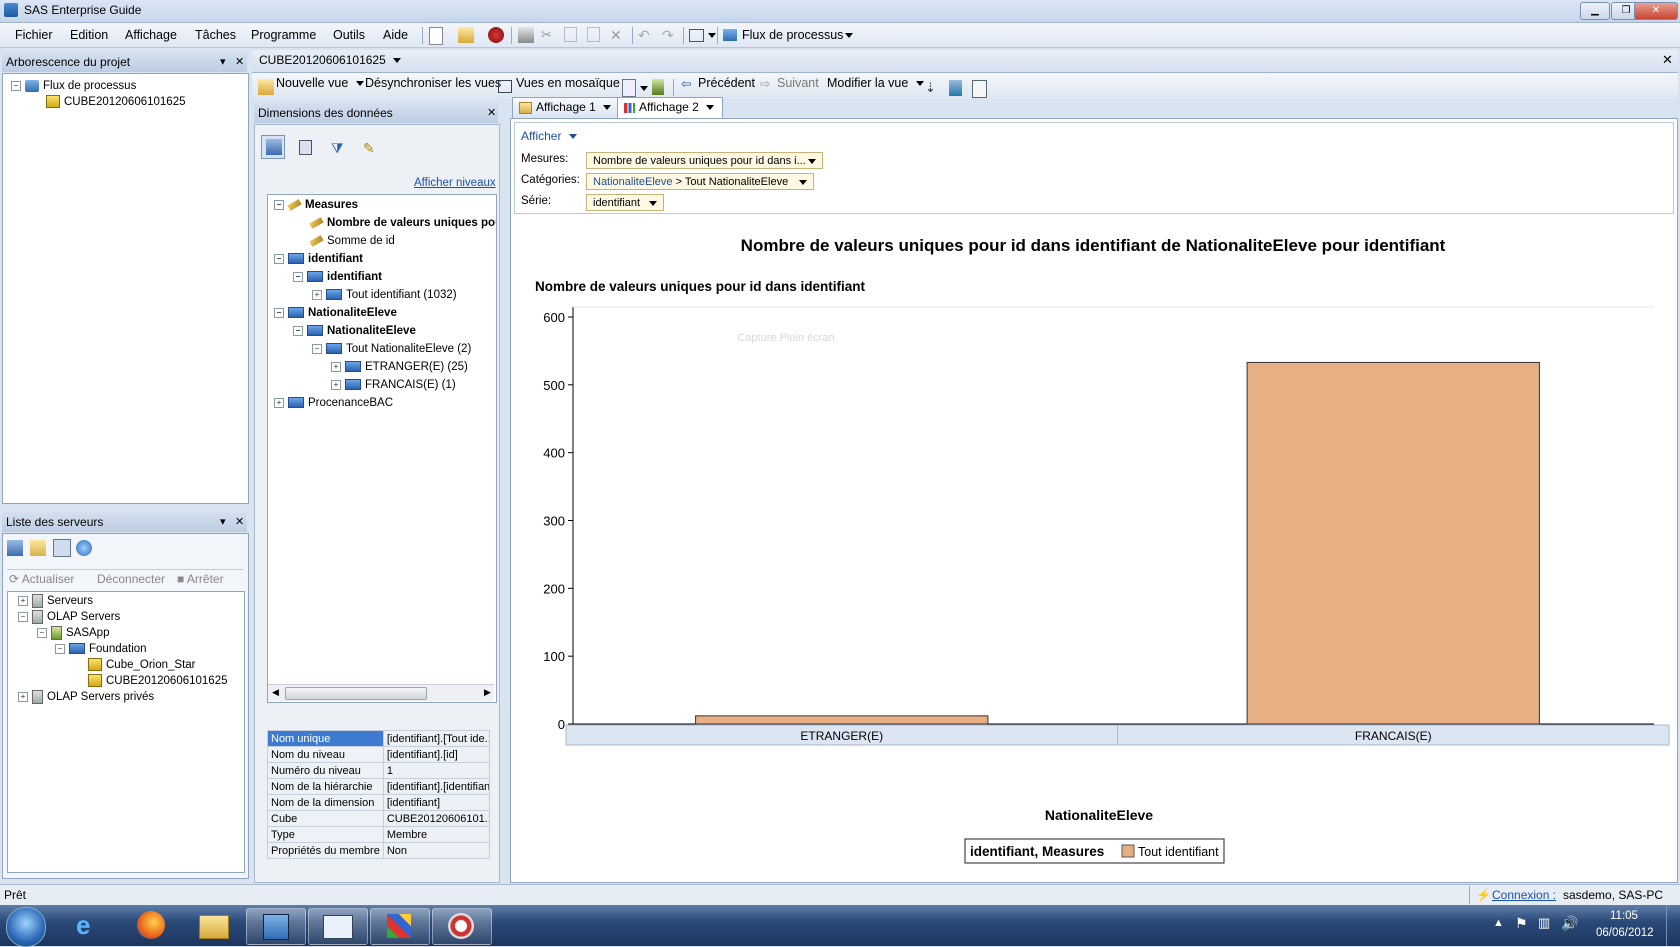 The height and width of the screenshot is (947, 1680). What do you see at coordinates (526, 35) in the screenshot?
I see `print-icon` at bounding box center [526, 35].